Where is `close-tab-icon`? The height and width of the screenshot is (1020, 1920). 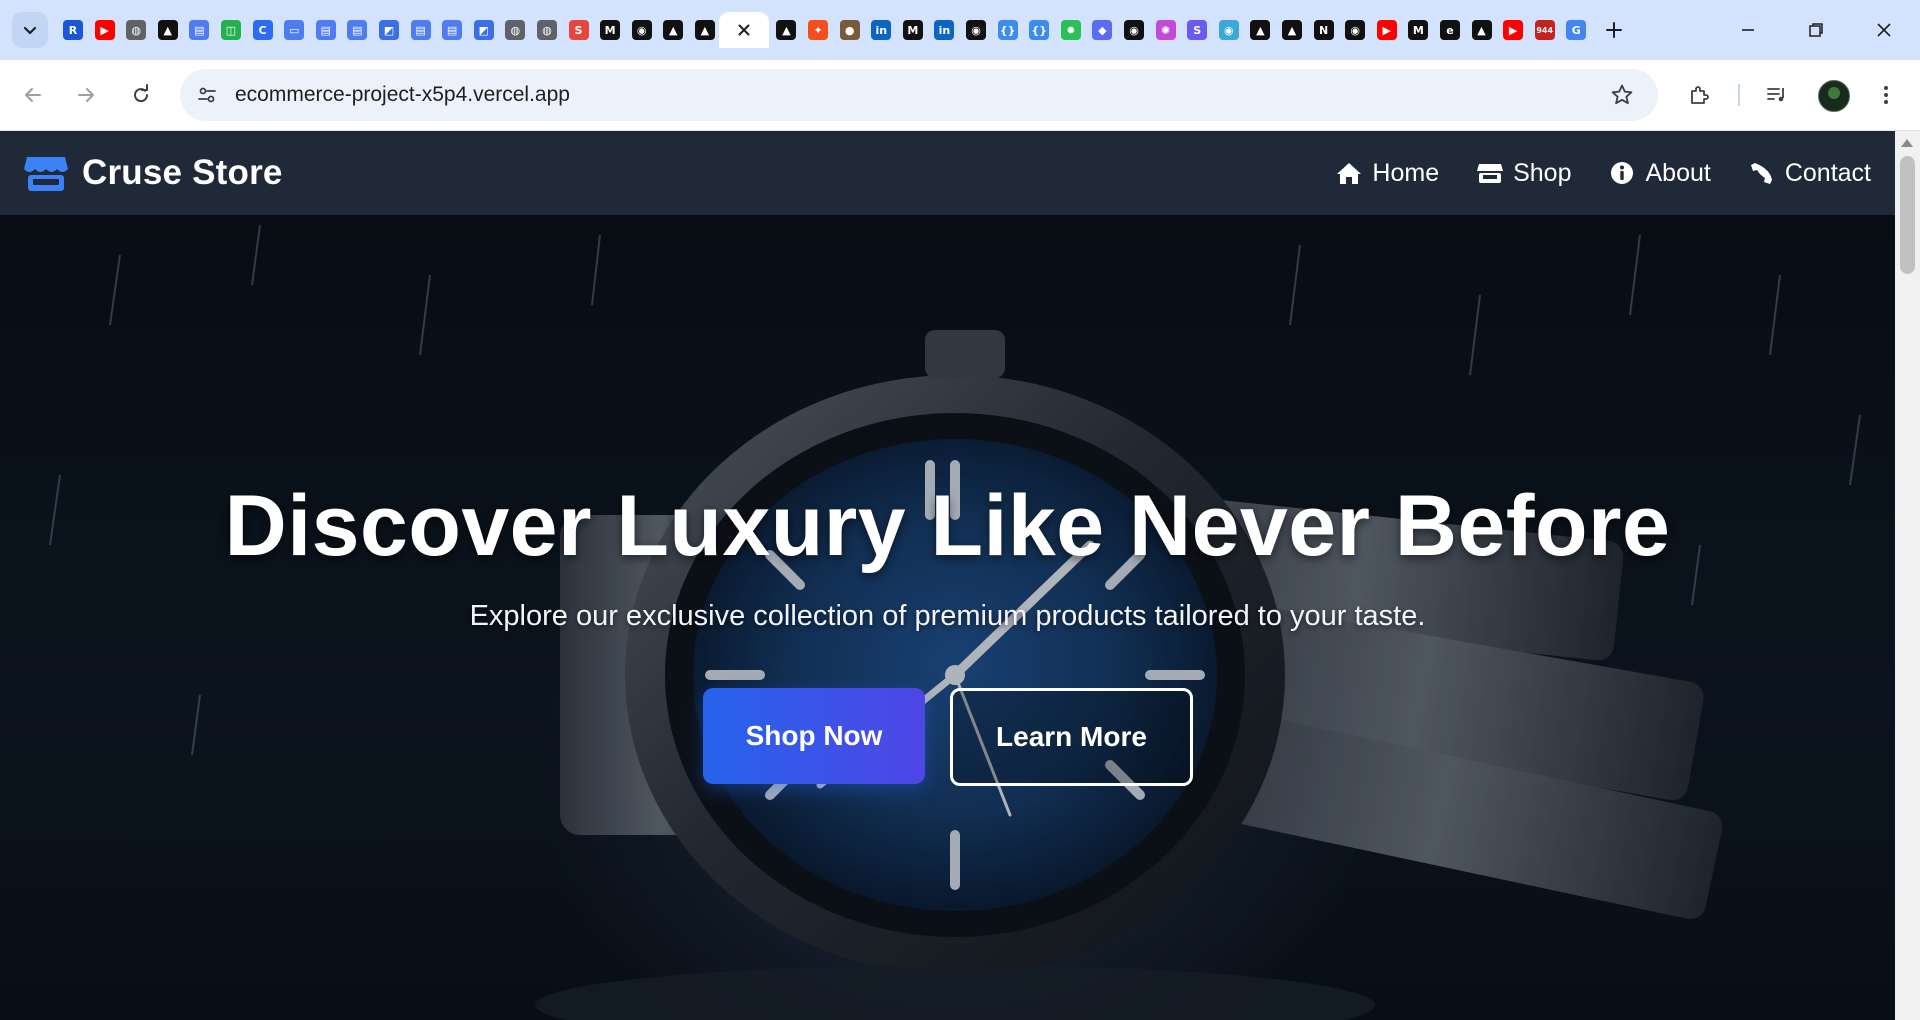
close-tab-icon is located at coordinates (744, 30).